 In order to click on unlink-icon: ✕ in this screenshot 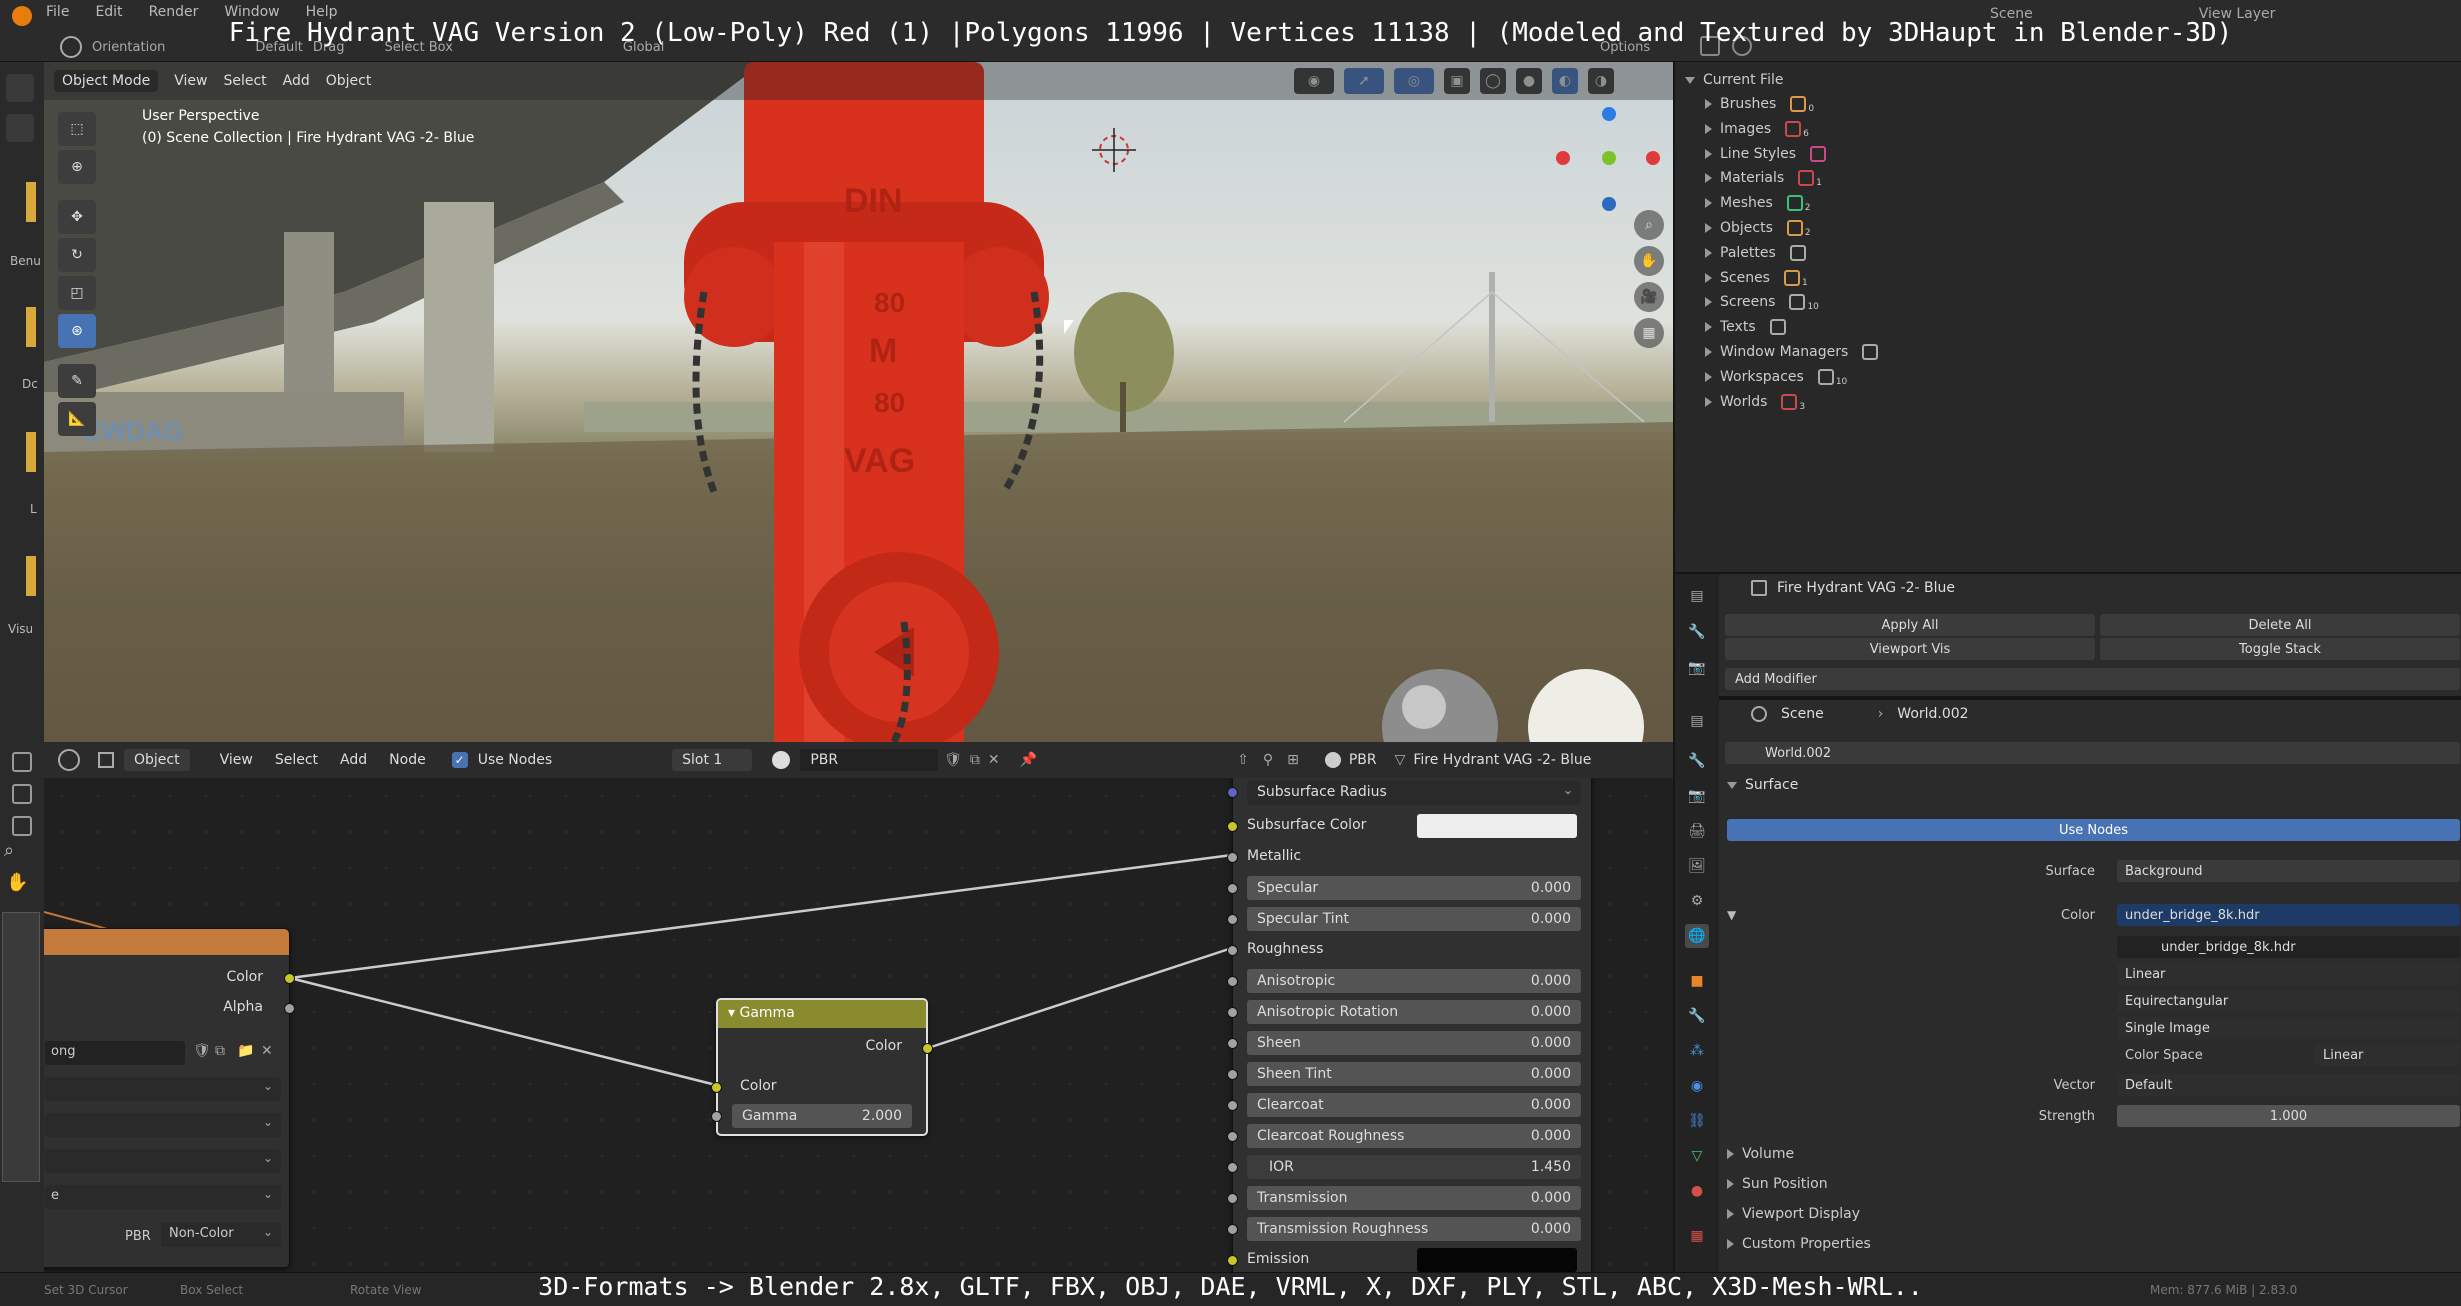, I will do `click(994, 760)`.